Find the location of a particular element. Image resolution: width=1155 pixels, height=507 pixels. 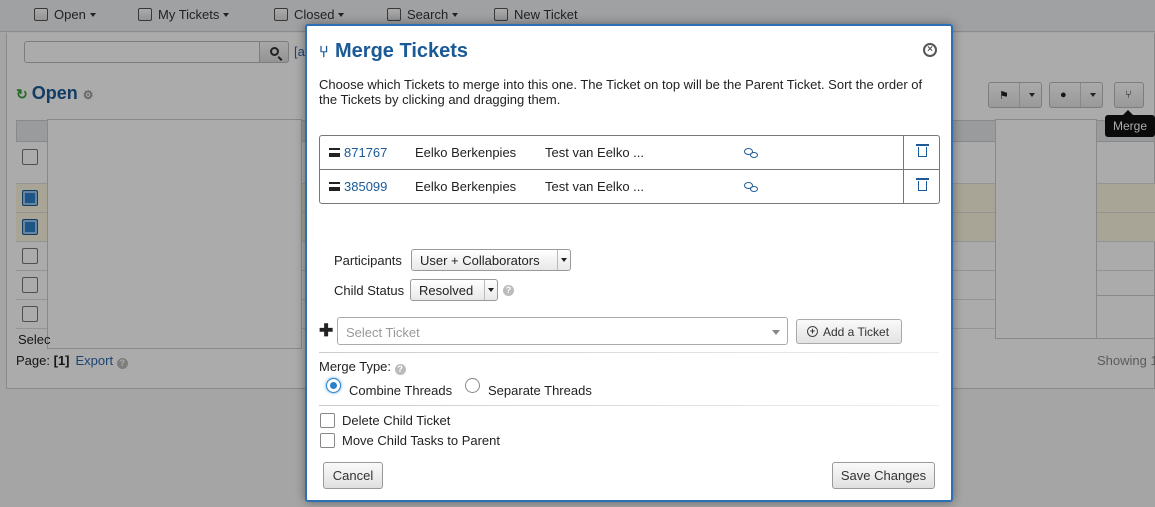

combine-threads-radio is located at coordinates (333, 385).